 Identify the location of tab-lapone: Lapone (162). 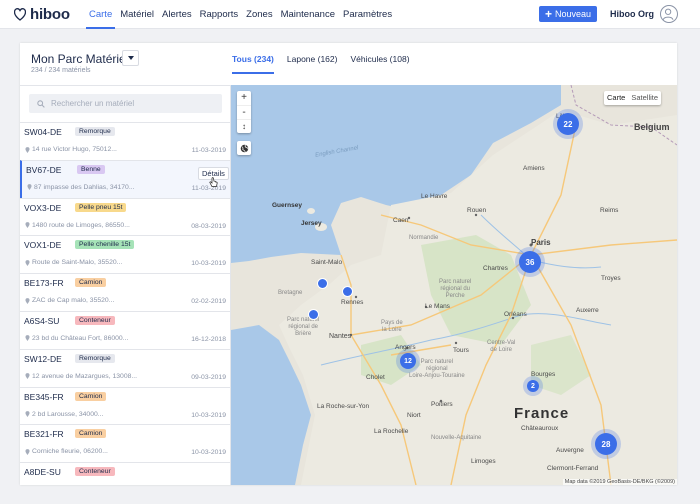
(312, 63).